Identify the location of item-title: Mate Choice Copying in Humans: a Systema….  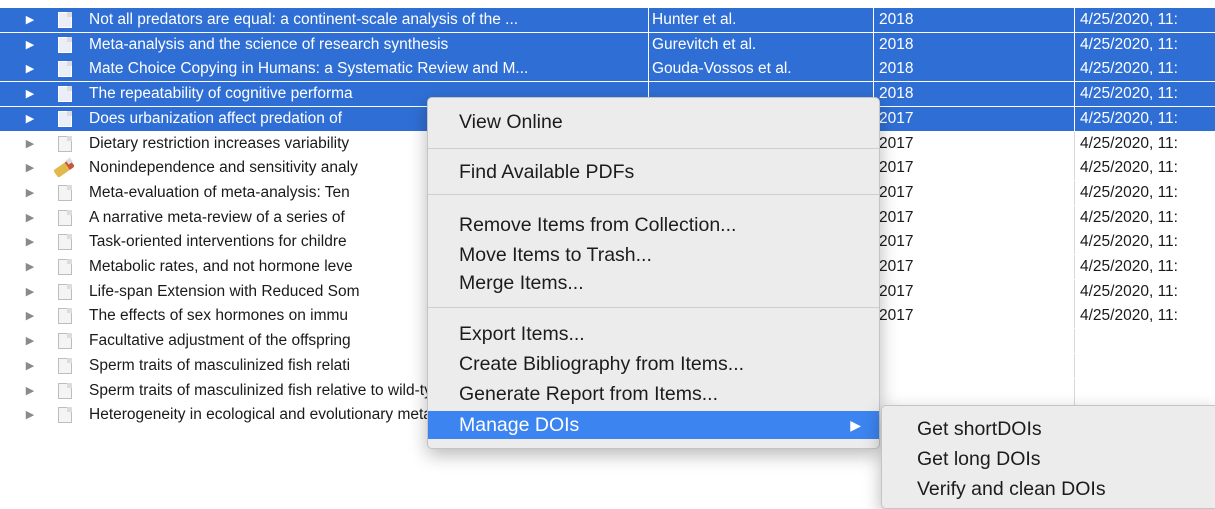
(309, 69).